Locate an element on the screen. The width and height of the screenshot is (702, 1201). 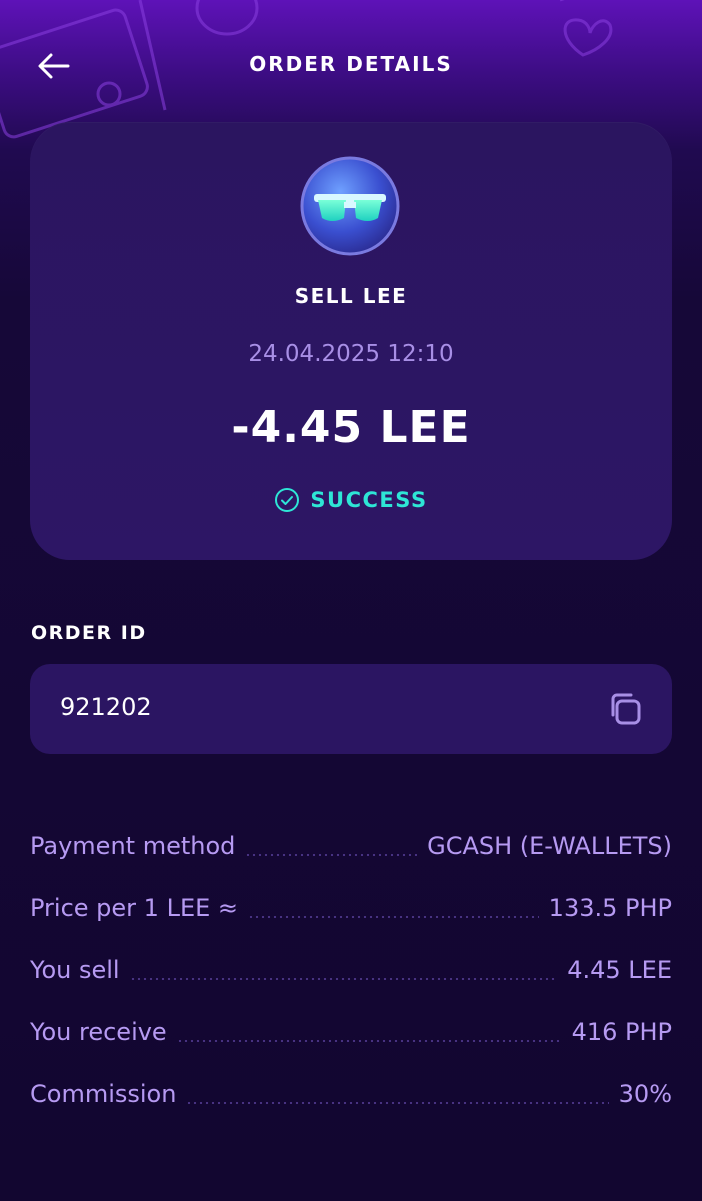
order-amount: -4.45 LEE is located at coordinates (351, 427).